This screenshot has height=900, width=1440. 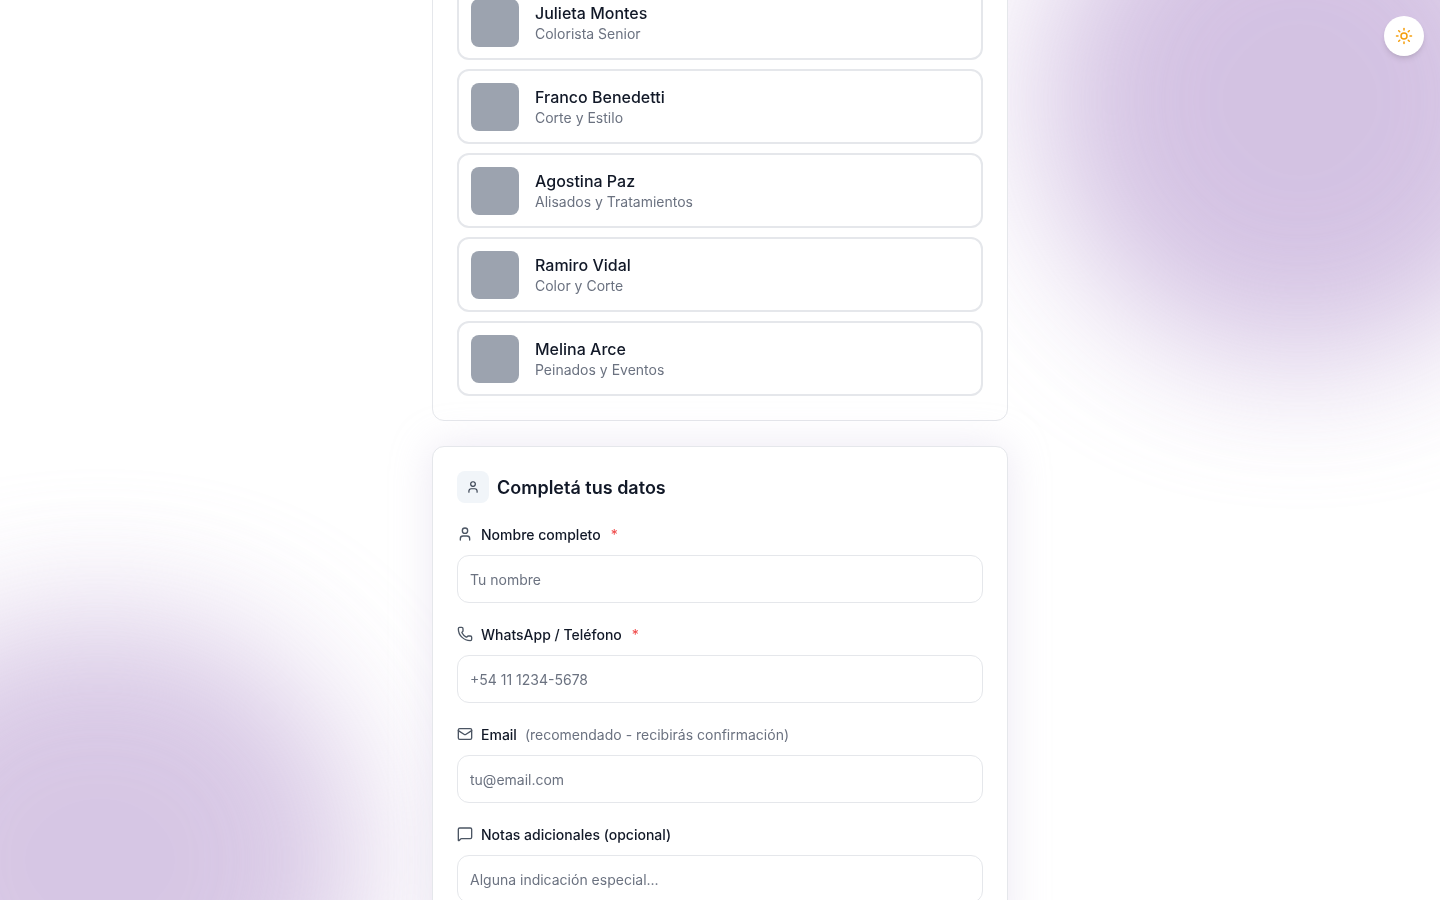 What do you see at coordinates (499, 734) in the screenshot?
I see `field-label: Email` at bounding box center [499, 734].